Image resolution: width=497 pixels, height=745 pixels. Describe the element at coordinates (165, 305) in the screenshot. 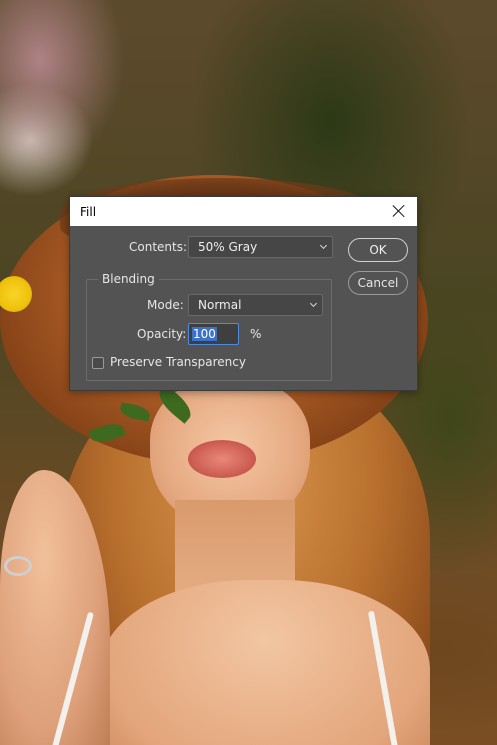

I see `mode-label: Mode:` at that location.